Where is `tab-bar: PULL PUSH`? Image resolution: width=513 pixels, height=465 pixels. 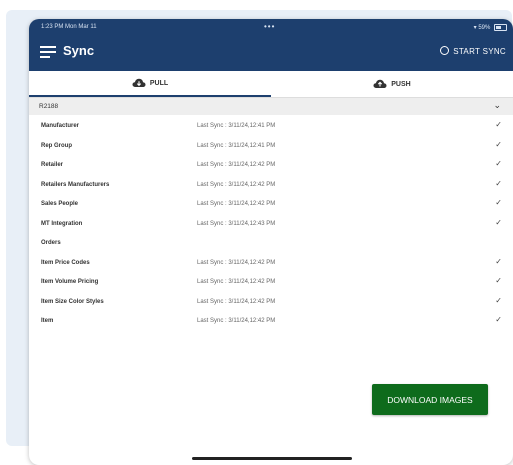
tab-bar: PULL PUSH is located at coordinates (271, 84).